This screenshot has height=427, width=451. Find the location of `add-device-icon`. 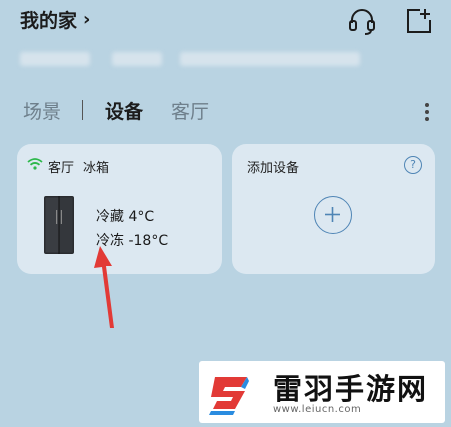

add-device-icon is located at coordinates (418, 21).